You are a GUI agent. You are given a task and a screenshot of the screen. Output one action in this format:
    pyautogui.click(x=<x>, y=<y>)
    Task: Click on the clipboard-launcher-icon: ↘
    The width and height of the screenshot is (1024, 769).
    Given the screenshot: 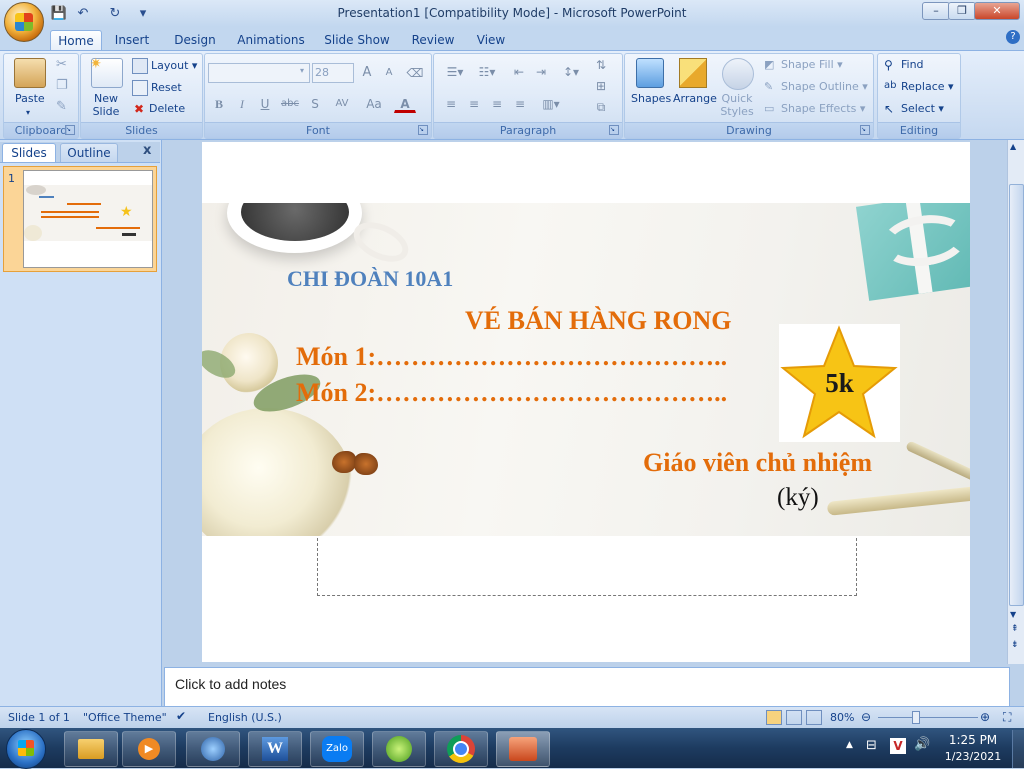 What is the action you would take?
    pyautogui.click(x=70, y=130)
    